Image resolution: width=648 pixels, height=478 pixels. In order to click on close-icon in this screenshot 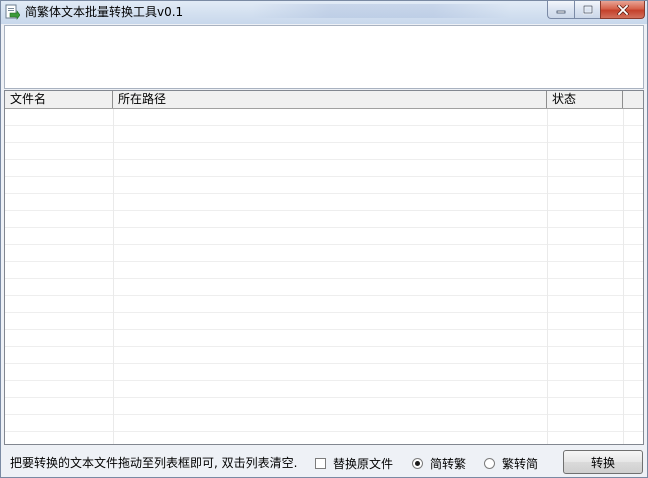, I will do `click(622, 9)`.